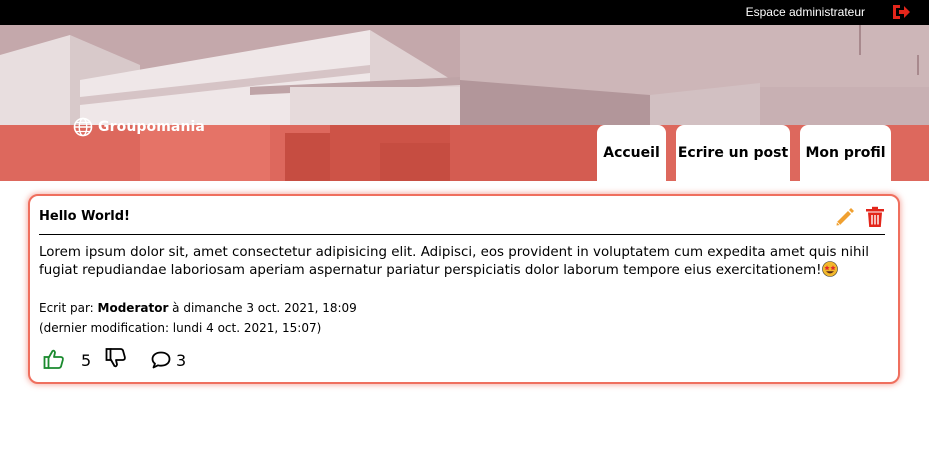 The width and height of the screenshot is (929, 456). Describe the element at coordinates (54, 359) in the screenshot. I see `thumbs-up-icon` at that location.